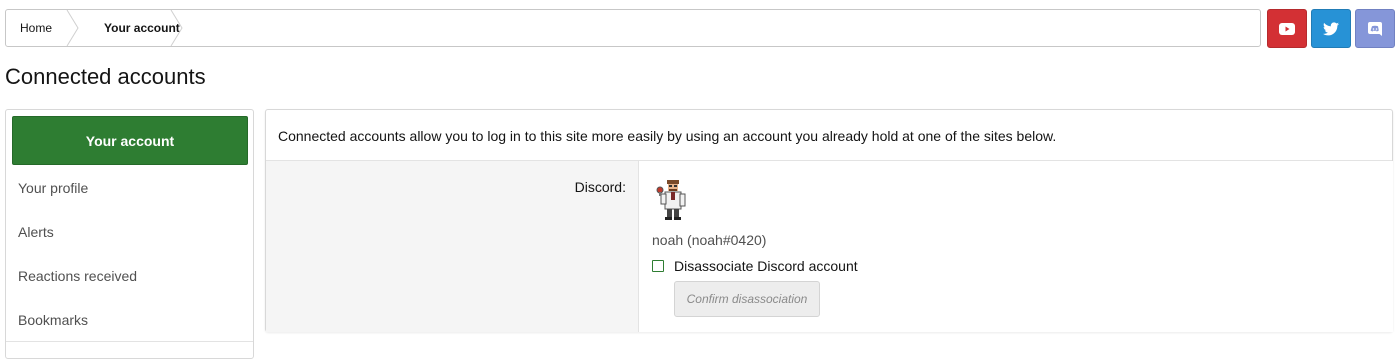 This screenshot has width=1397, height=359. I want to click on sidebar-divider, so click(129, 341).